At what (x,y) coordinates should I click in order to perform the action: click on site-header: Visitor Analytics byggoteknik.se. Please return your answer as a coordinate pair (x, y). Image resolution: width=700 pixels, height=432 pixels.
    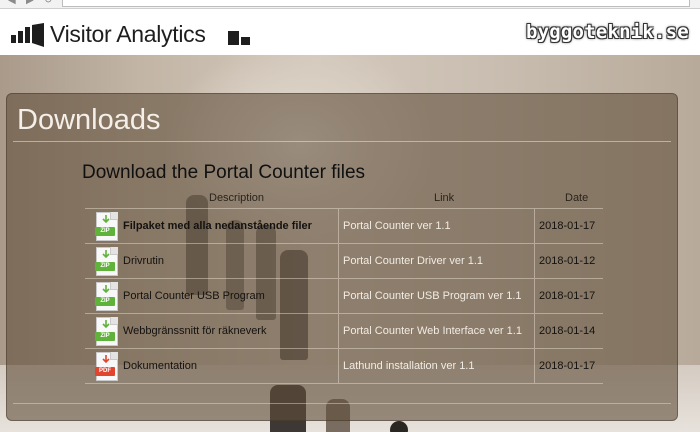
    Looking at the image, I should click on (350, 32).